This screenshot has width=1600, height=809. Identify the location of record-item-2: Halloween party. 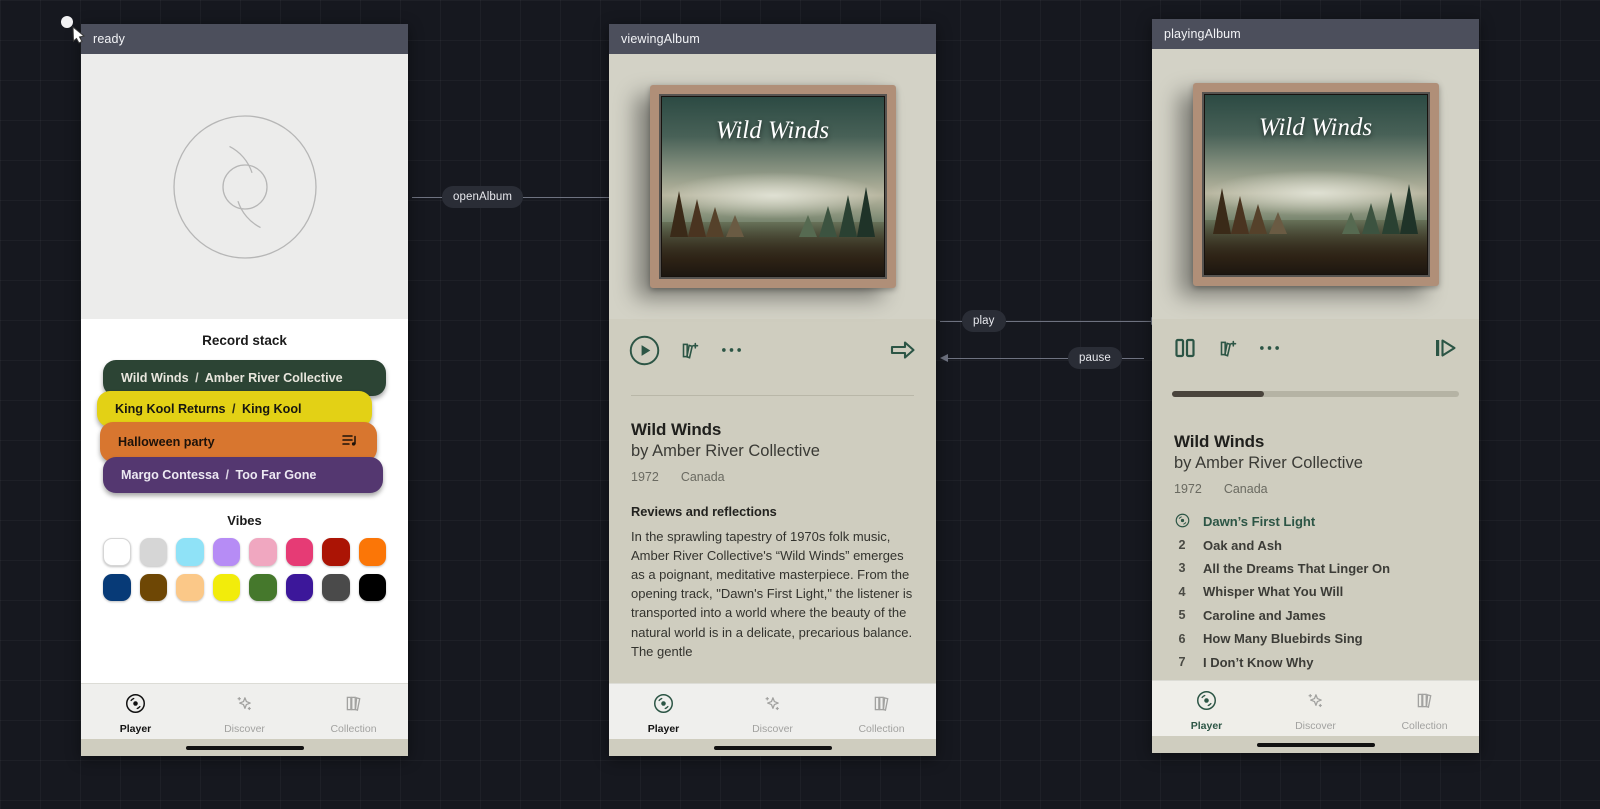
(239, 442).